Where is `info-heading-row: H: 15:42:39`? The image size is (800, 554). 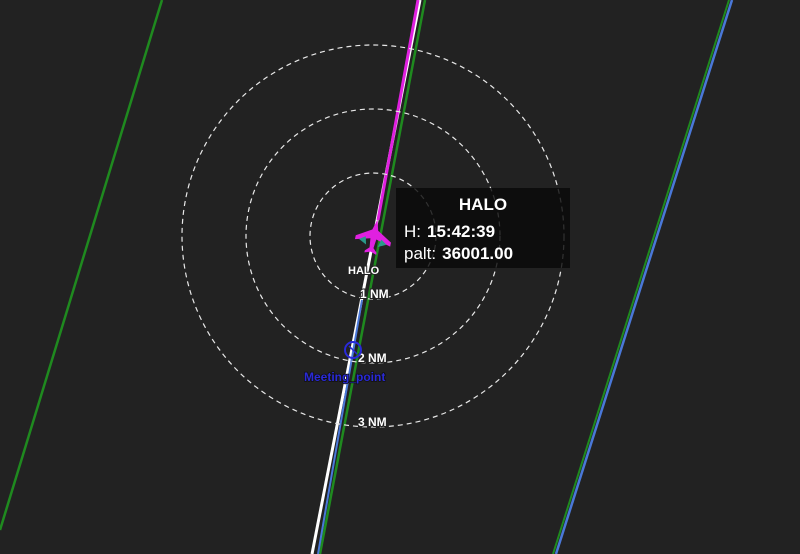 info-heading-row: H: 15:42:39 is located at coordinates (449, 232).